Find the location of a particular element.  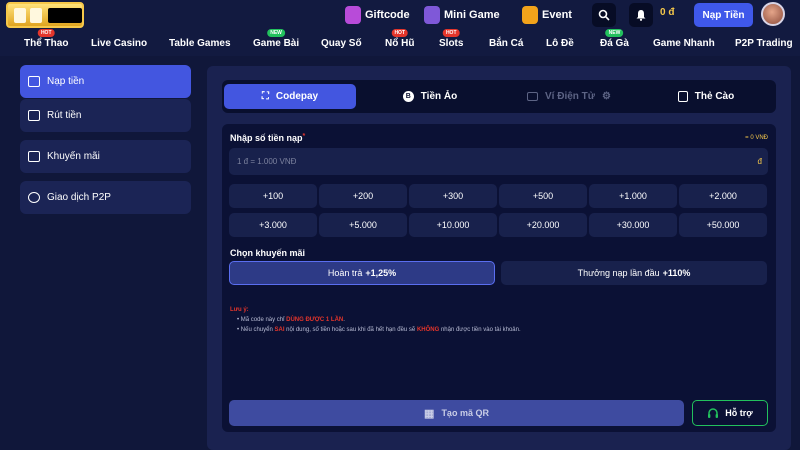

gamepad-icon is located at coordinates (432, 15).